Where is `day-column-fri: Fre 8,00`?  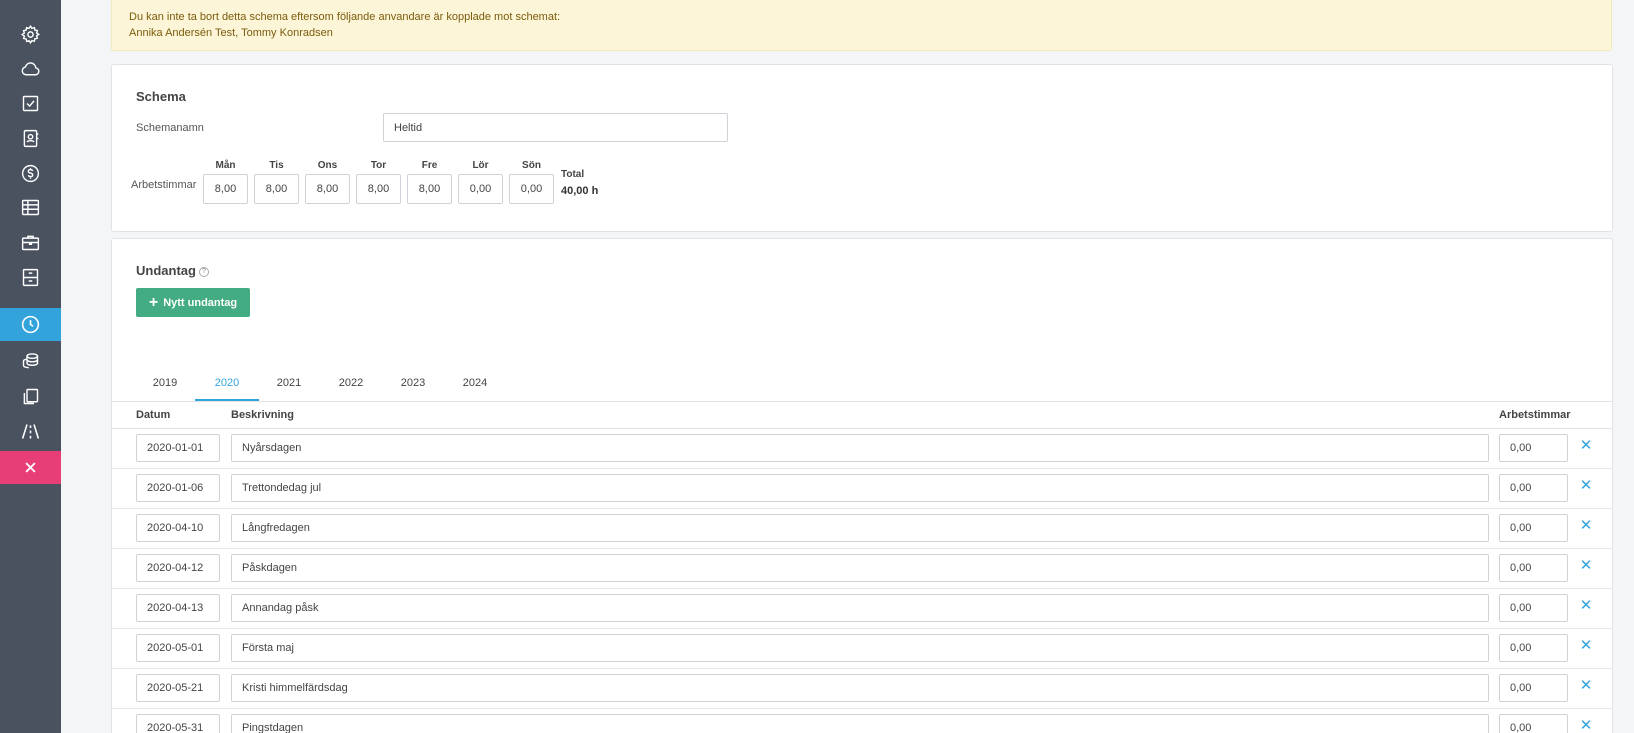 day-column-fri: Fre 8,00 is located at coordinates (429, 182).